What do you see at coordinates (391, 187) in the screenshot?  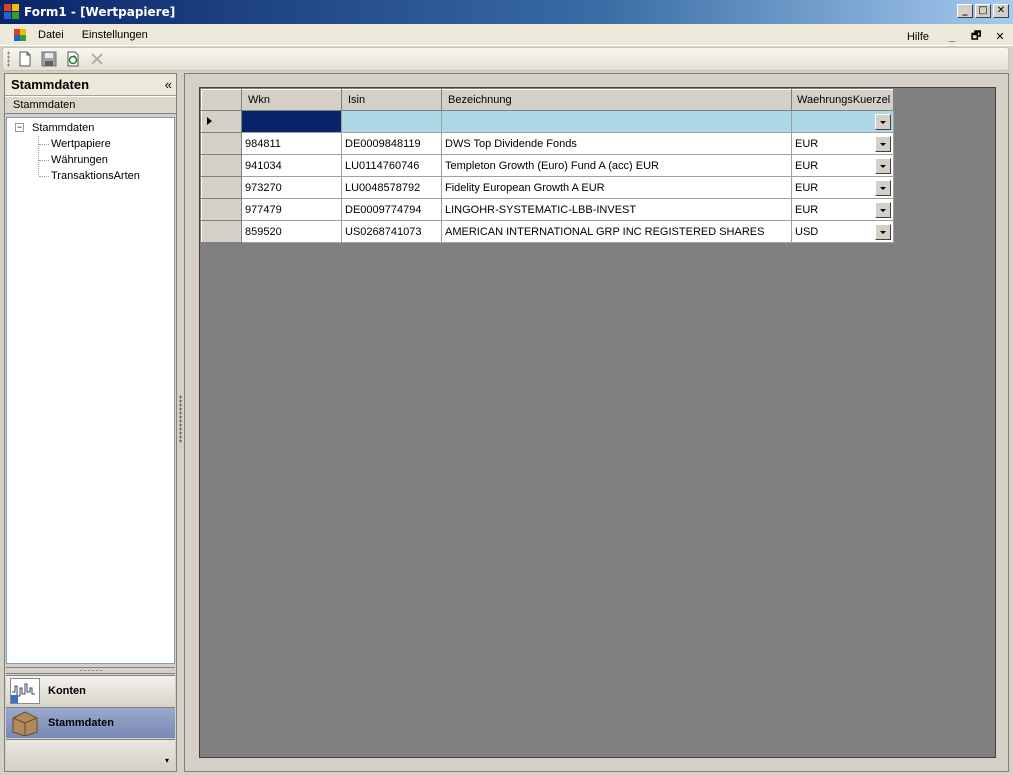 I see `cell-isin: LU0048578792` at bounding box center [391, 187].